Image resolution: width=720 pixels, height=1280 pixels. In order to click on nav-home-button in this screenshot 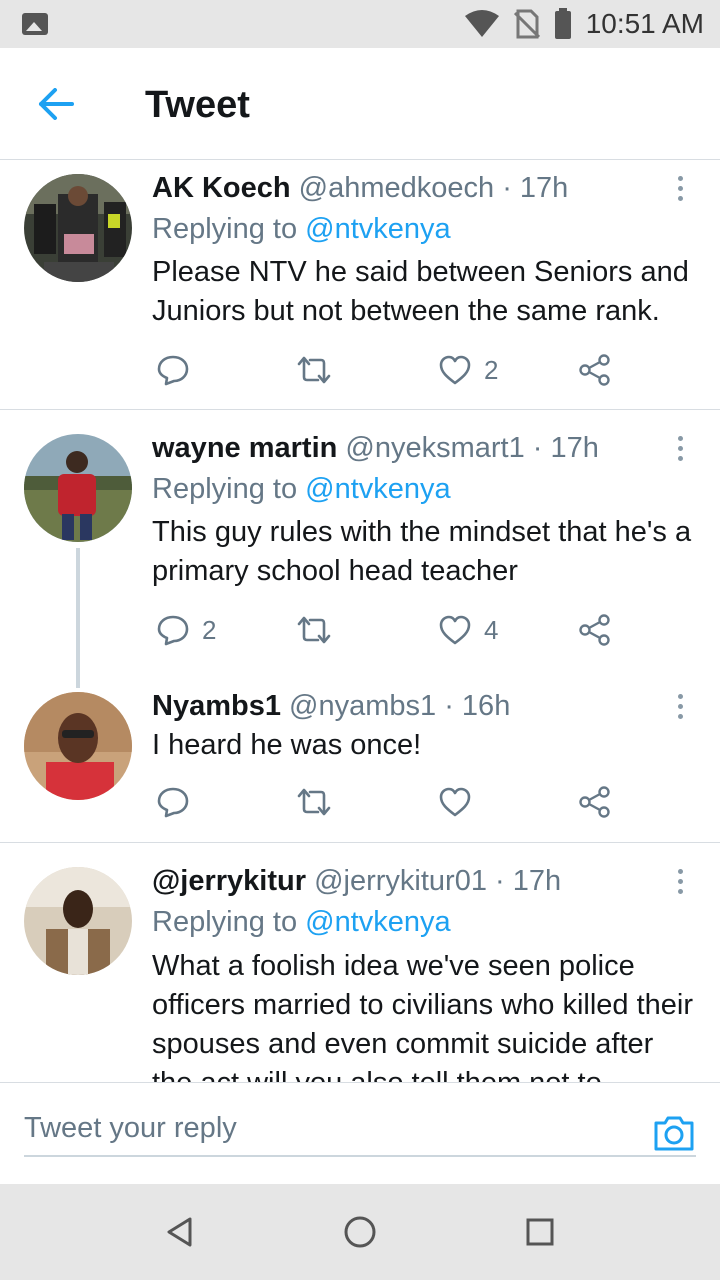, I will do `click(360, 1232)`.